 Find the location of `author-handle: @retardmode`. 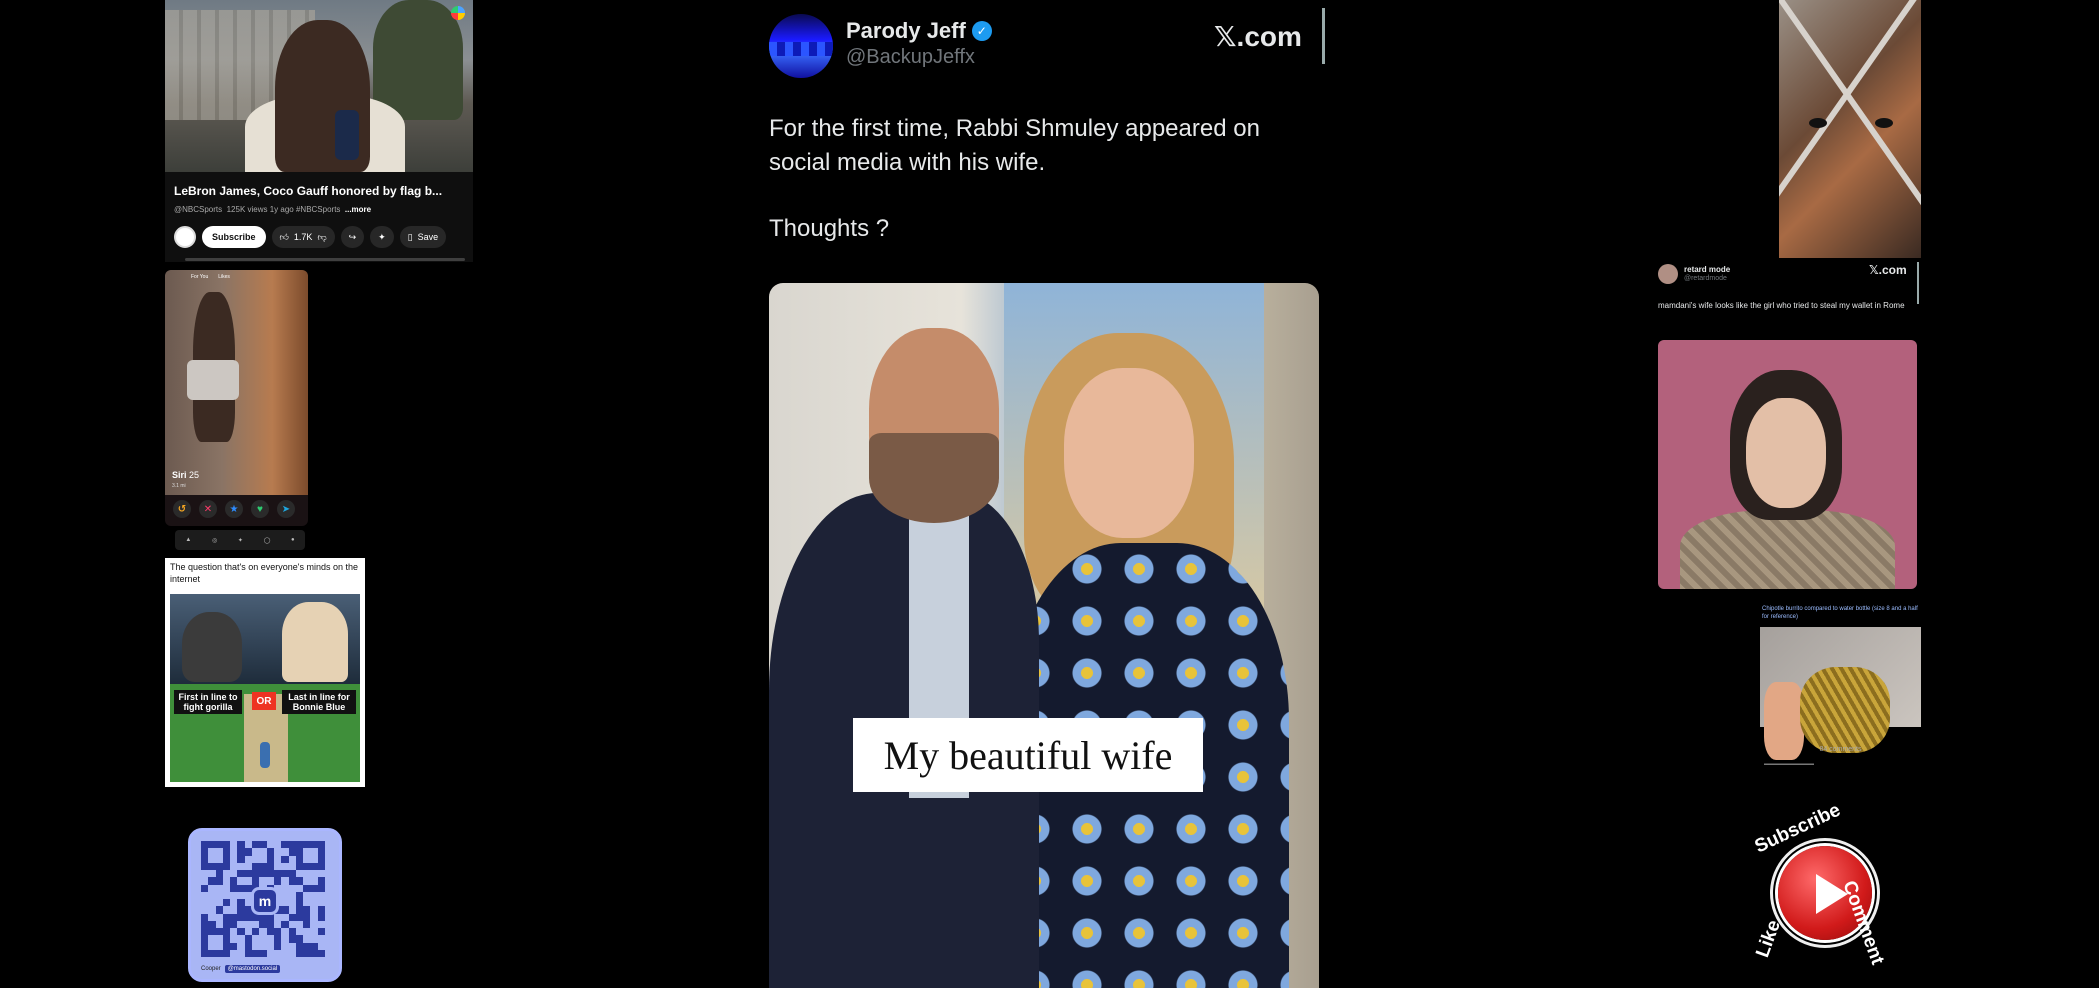

author-handle: @retardmode is located at coordinates (1705, 278).